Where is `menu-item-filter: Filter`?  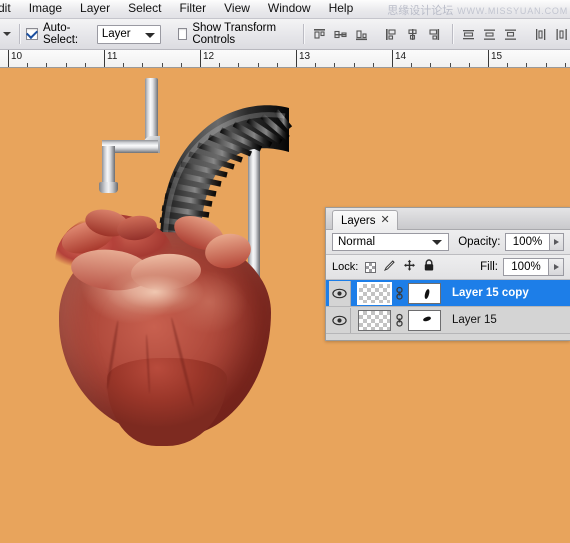 menu-item-filter: Filter is located at coordinates (192, 9).